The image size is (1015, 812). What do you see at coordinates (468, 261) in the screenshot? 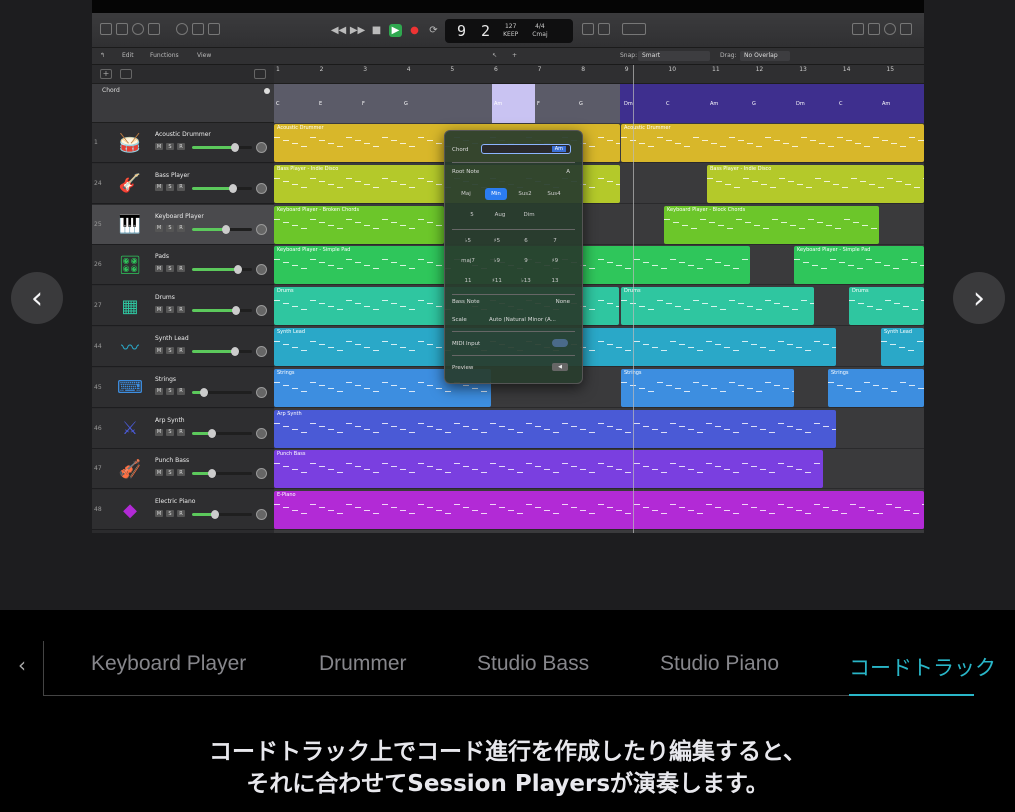
I see `chord-extension-button: maj7` at bounding box center [468, 261].